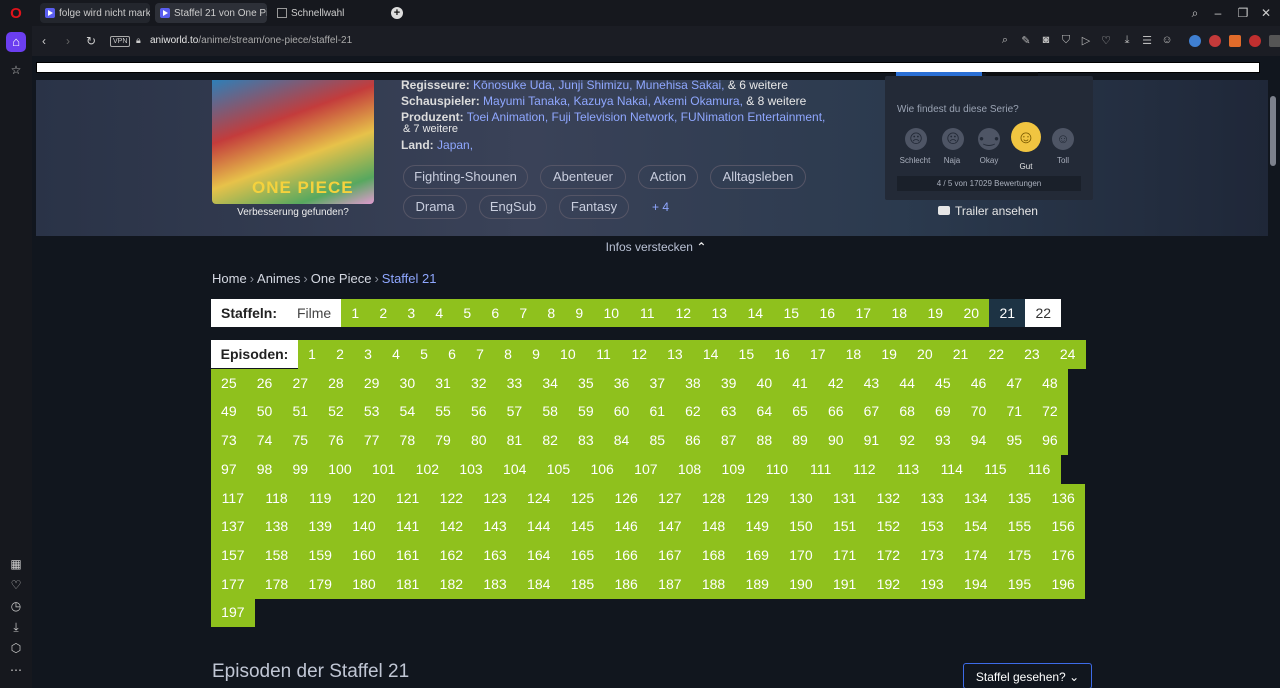 The height and width of the screenshot is (688, 1280). Describe the element at coordinates (1020, 498) in the screenshot. I see `episode-button: 135` at that location.